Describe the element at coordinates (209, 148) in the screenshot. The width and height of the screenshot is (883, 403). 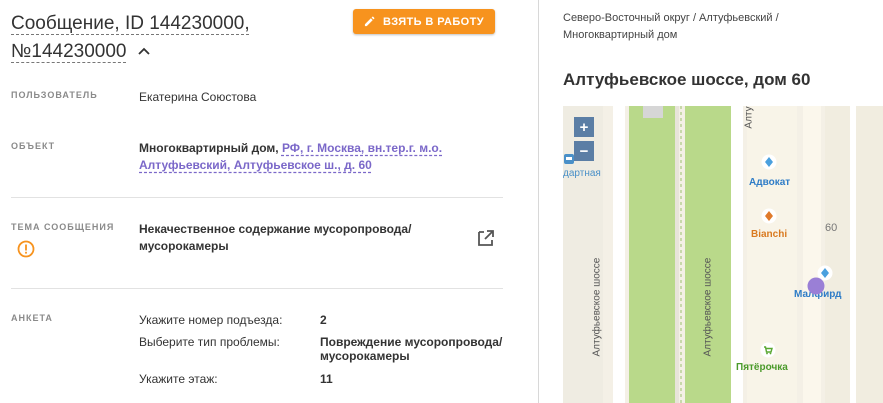
I see `object-type: Многоквартирный дом,` at that location.